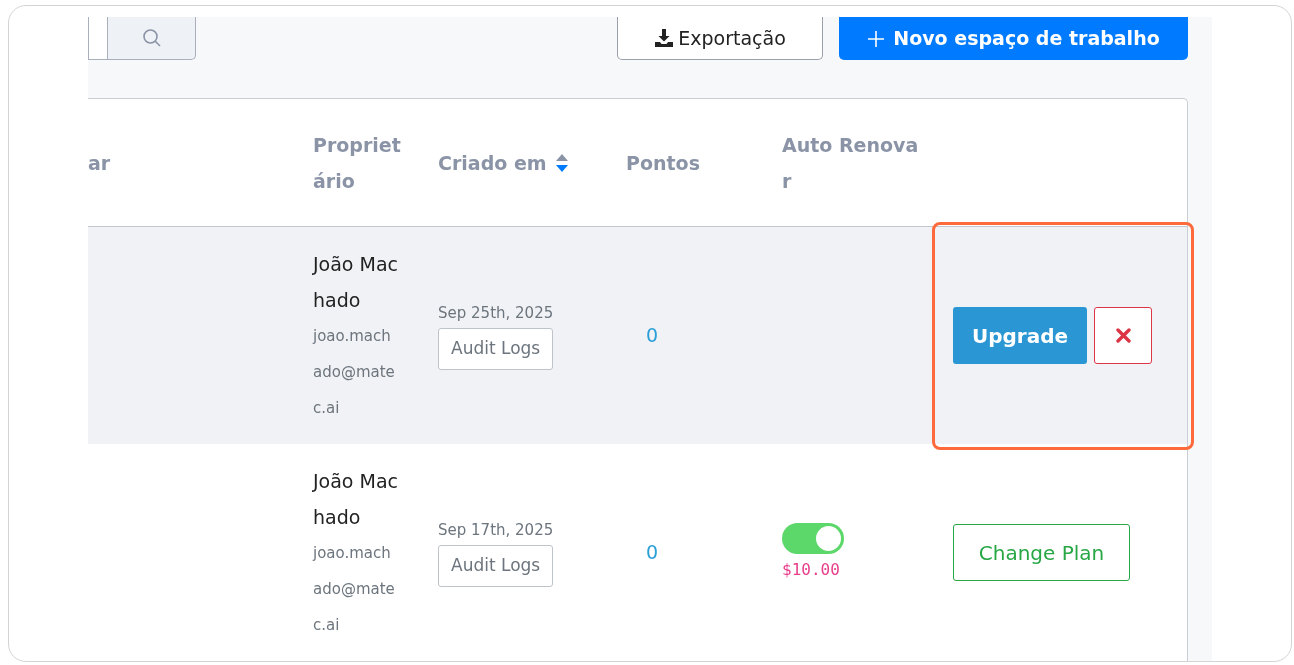 The image size is (1294, 665). What do you see at coordinates (813, 538) in the screenshot?
I see `toggle-switch` at bounding box center [813, 538].